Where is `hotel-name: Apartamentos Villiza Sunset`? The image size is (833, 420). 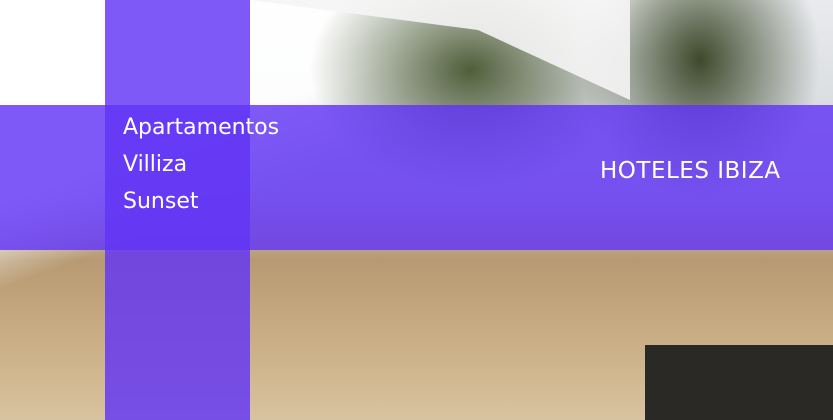
hotel-name: Apartamentos Villiza Sunset is located at coordinates (201, 164).